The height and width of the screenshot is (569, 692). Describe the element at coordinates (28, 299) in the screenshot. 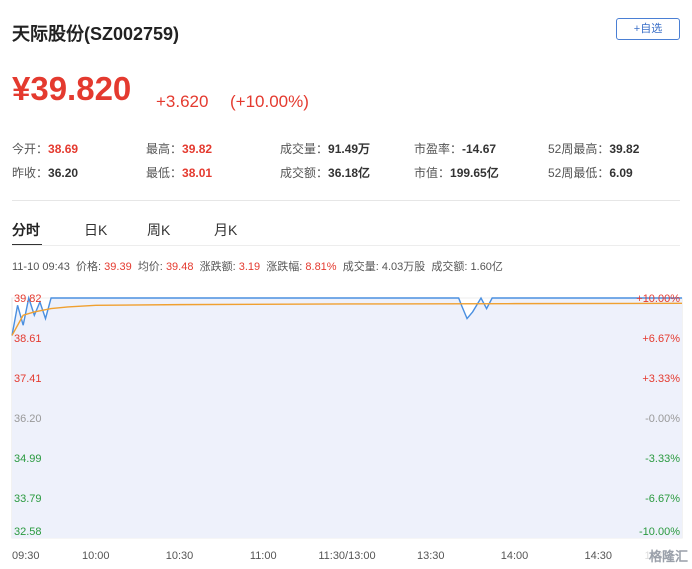

I see `y-left-tick-label: 39.82` at that location.